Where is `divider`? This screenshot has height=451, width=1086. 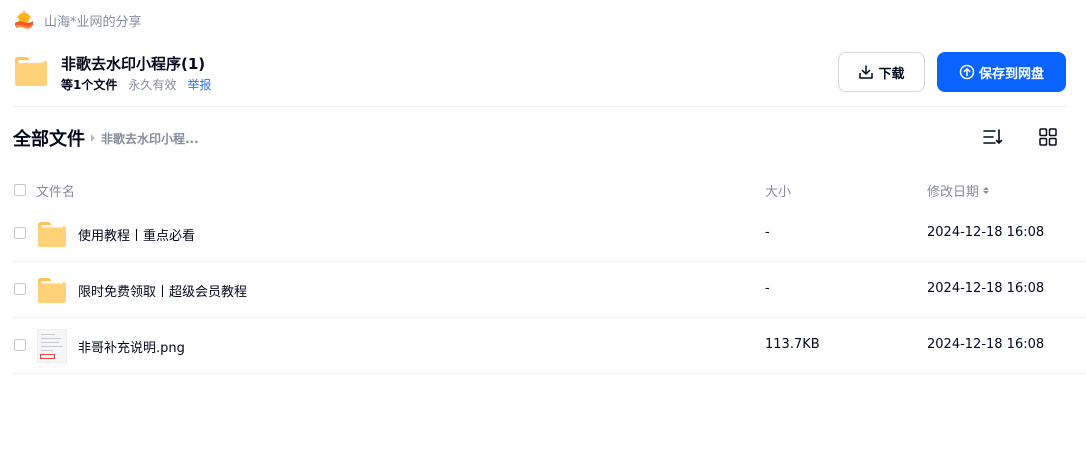
divider is located at coordinates (539, 106).